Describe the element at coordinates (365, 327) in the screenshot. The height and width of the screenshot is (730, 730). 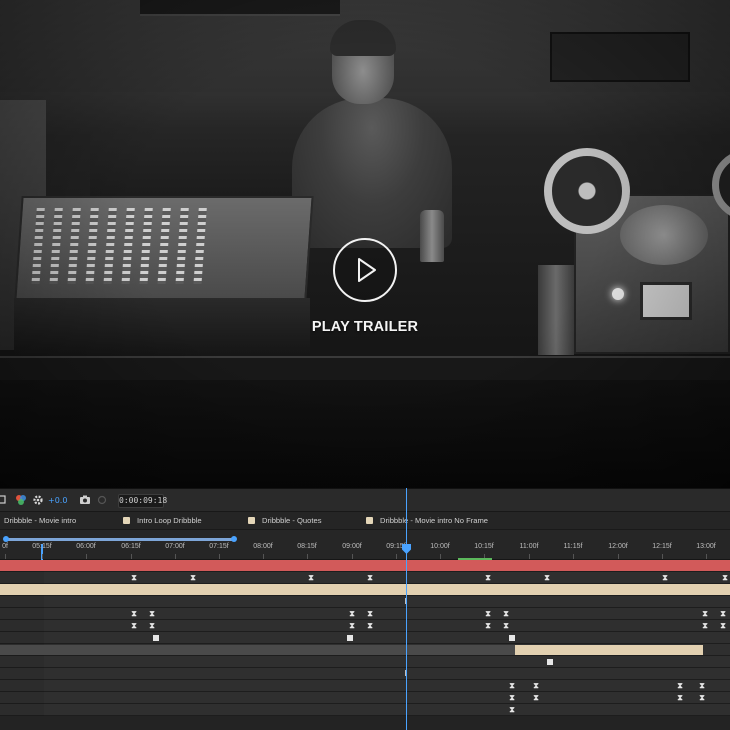
I see `play-trailer-label: PLAY TRAILER` at that location.